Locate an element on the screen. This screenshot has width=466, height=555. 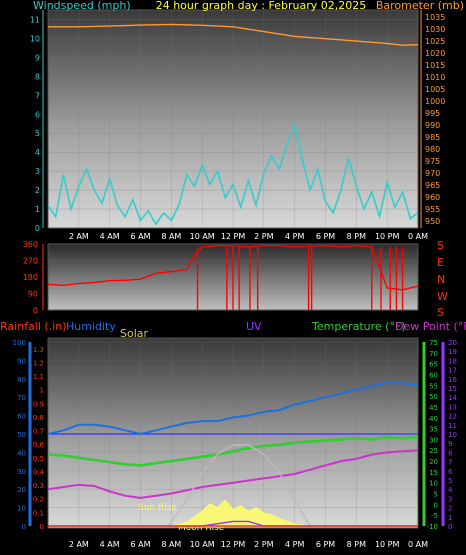
rain-tick-label: 0.7 is located at coordinates (38, 432).